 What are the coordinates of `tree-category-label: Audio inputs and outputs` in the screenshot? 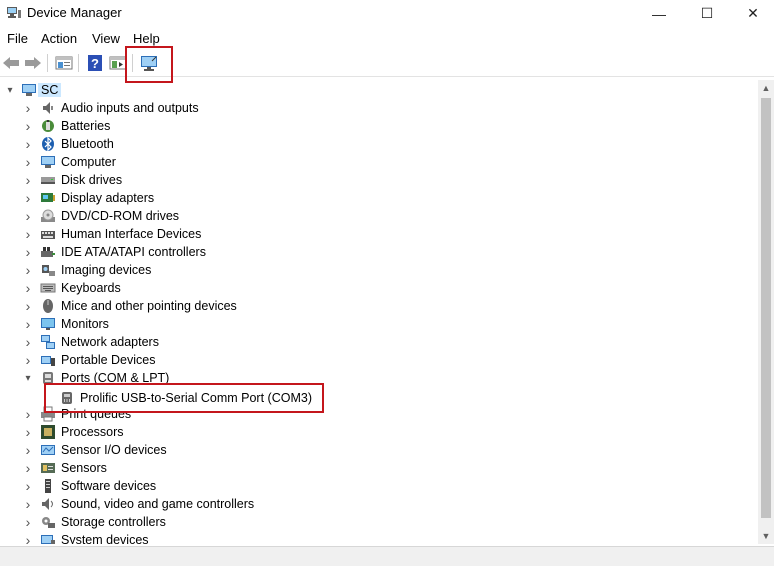 It's located at (130, 108).